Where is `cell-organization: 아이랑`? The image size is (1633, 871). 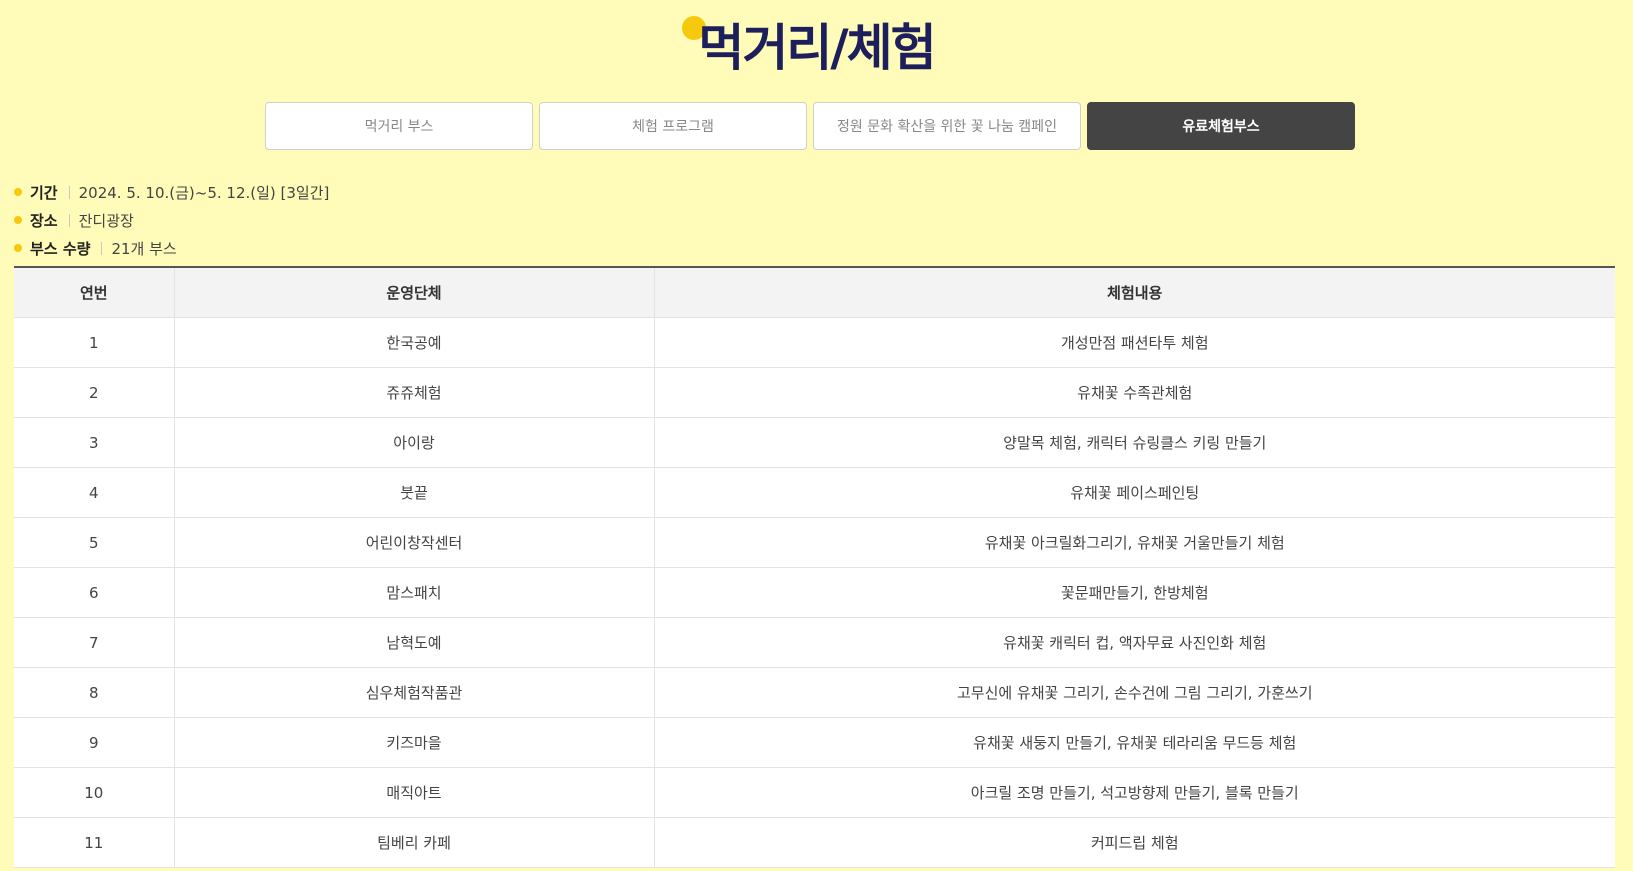
cell-organization: 아이랑 is located at coordinates (414, 442).